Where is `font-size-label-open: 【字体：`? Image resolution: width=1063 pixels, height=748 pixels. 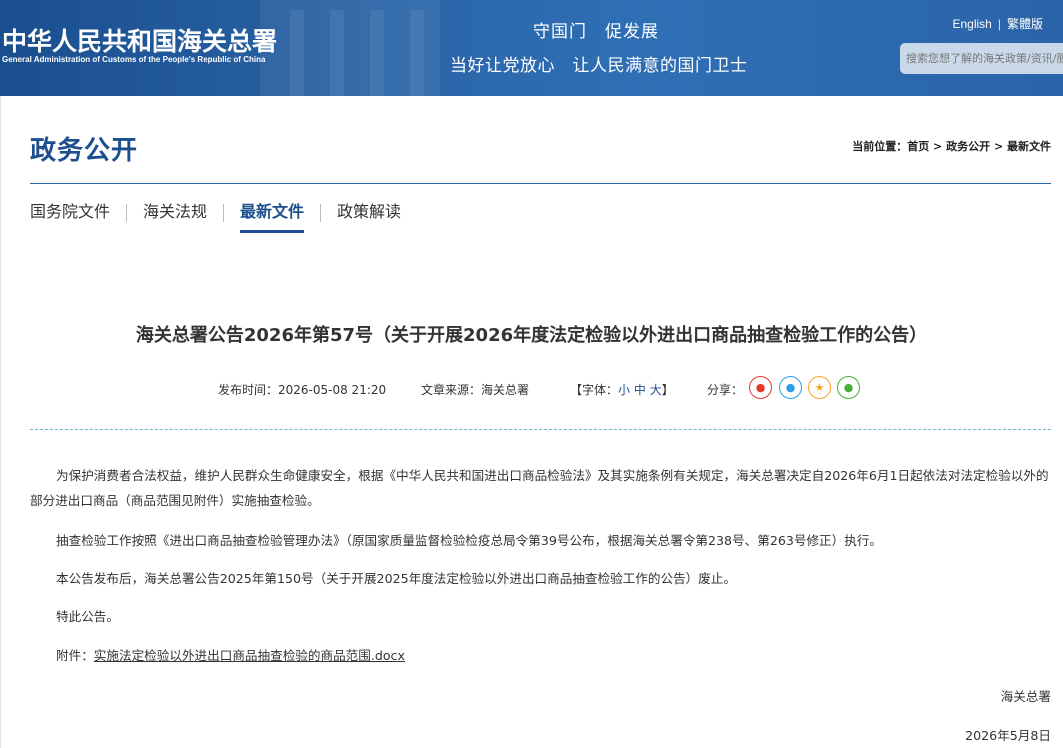 font-size-label-open: 【字体： is located at coordinates (594, 390).